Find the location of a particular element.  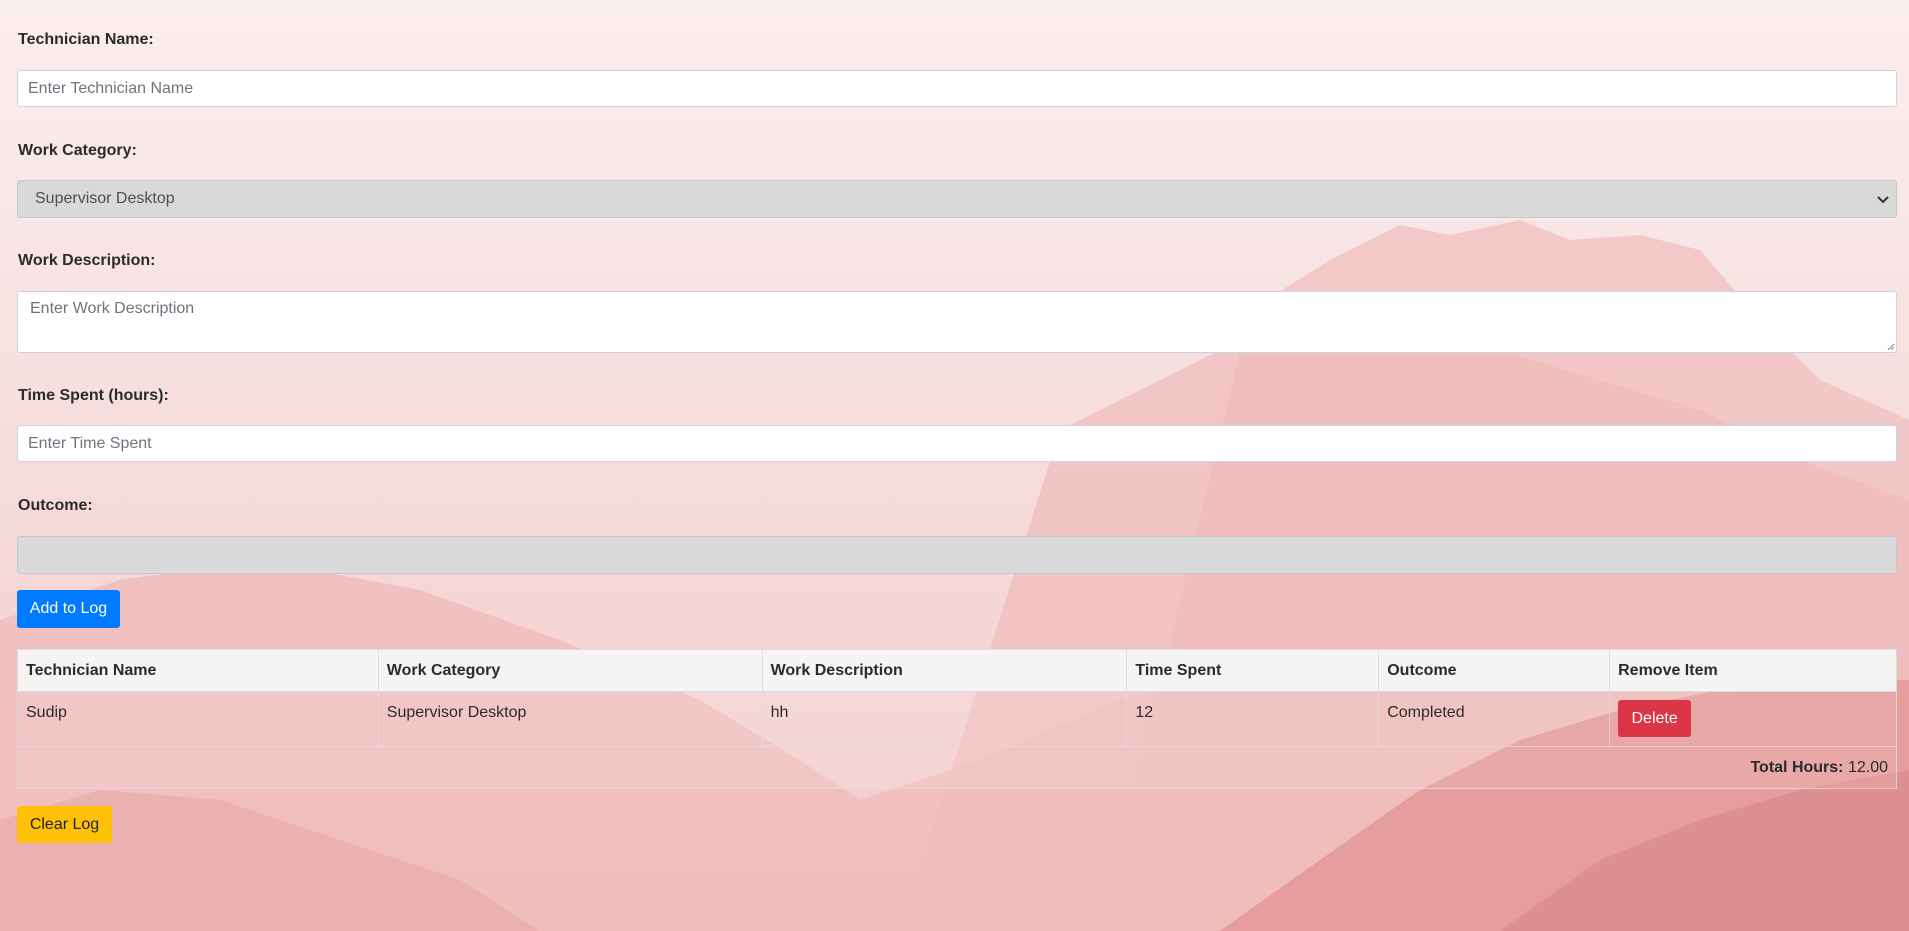

header-work-description: Work Description is located at coordinates (944, 670).